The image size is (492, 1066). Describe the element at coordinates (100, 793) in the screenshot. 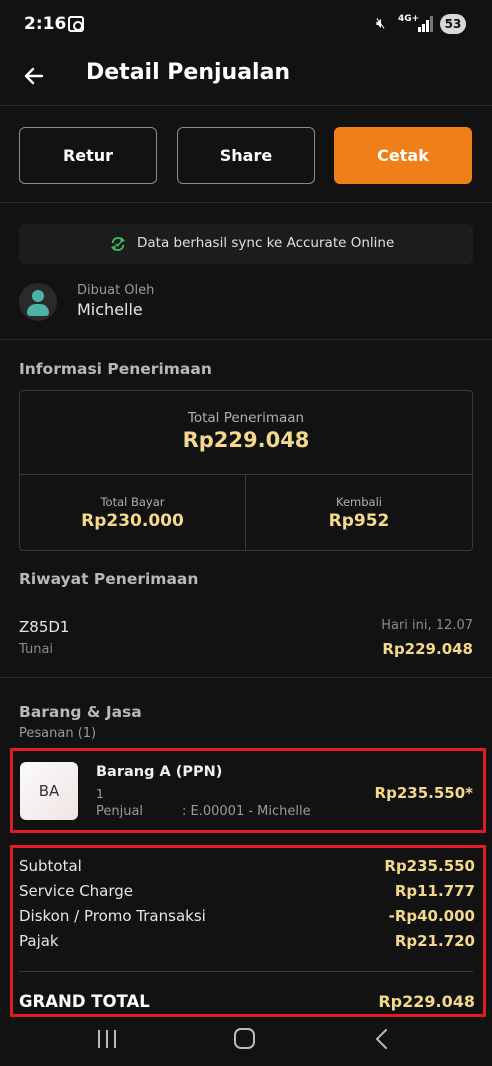

I see `item-qty: 1` at that location.